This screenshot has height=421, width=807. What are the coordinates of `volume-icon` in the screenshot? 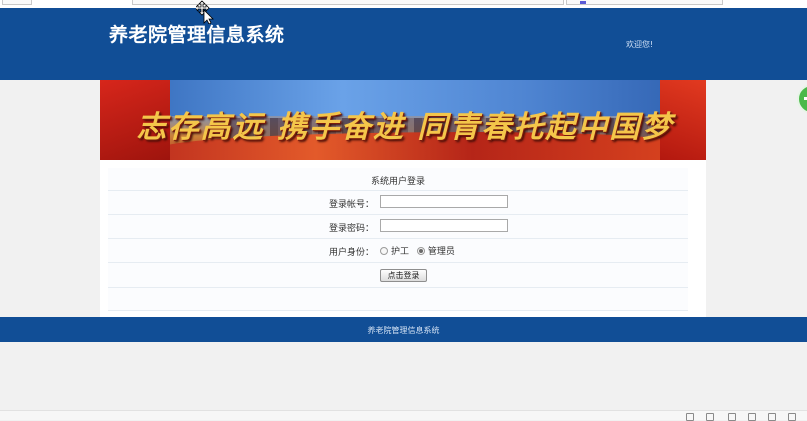 It's located at (752, 417).